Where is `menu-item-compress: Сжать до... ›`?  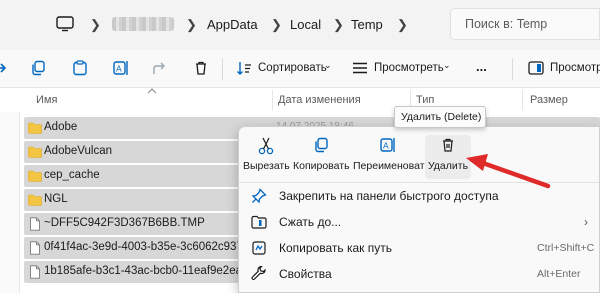
menu-item-compress: Сжать до... › is located at coordinates (419, 222).